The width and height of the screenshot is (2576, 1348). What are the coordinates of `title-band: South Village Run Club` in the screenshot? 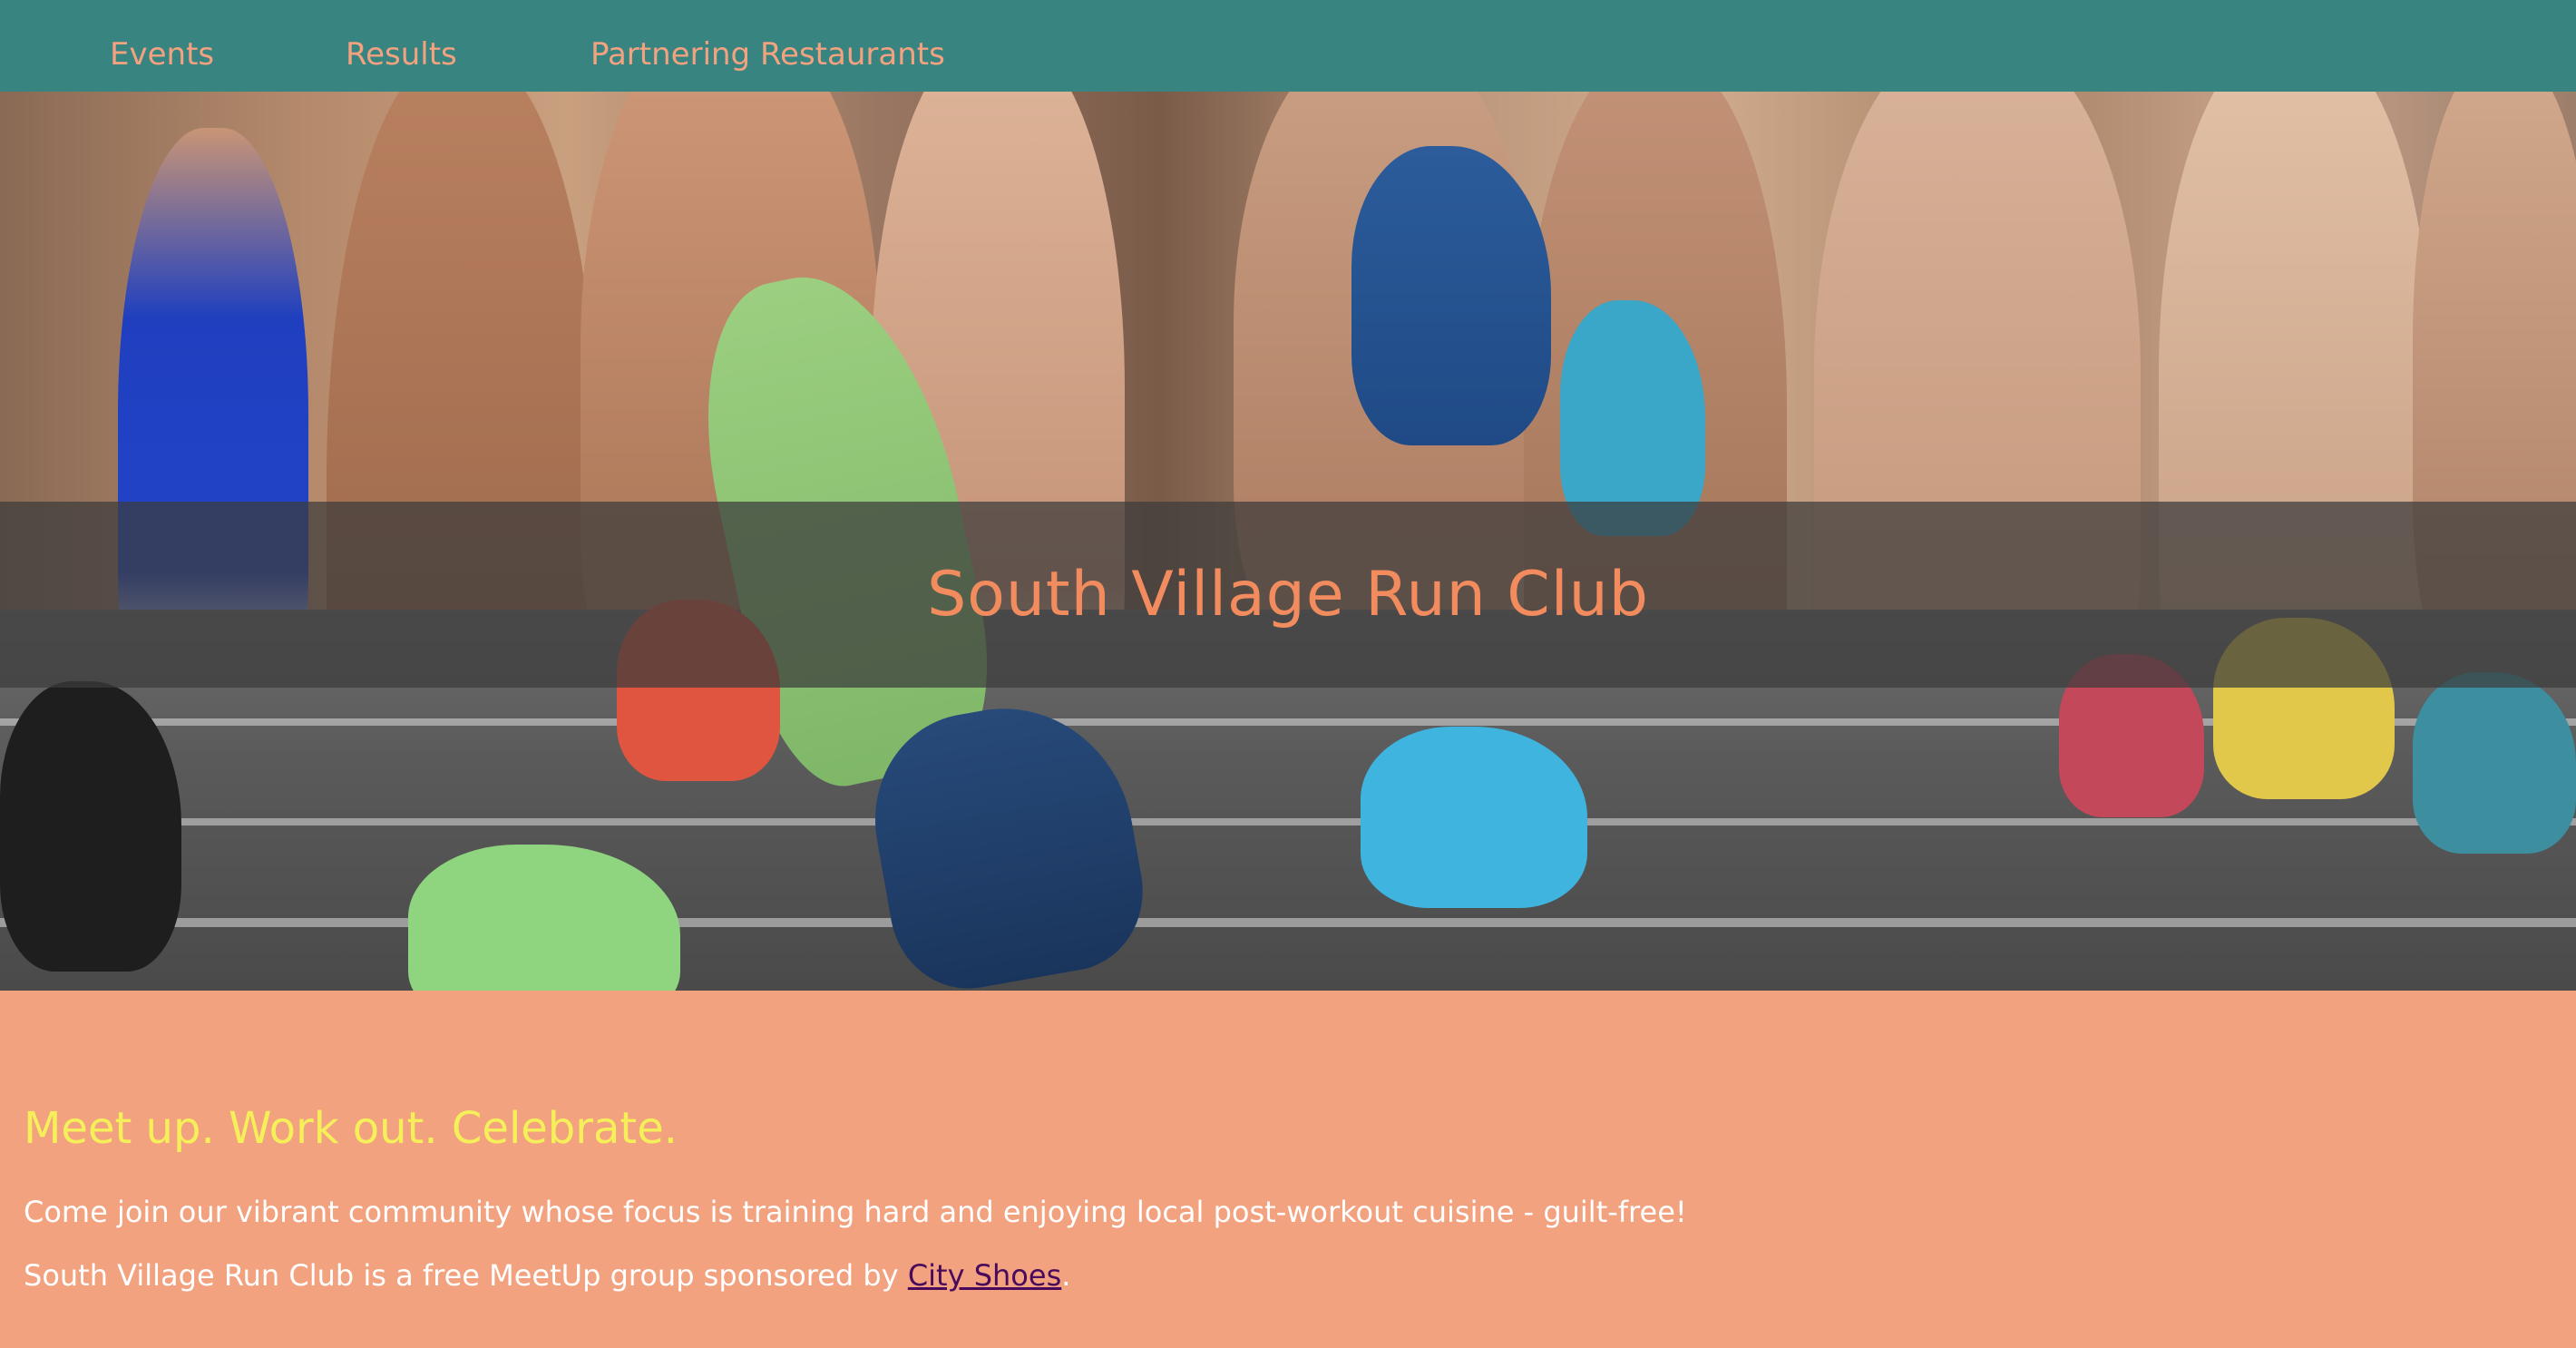 It's located at (1288, 595).